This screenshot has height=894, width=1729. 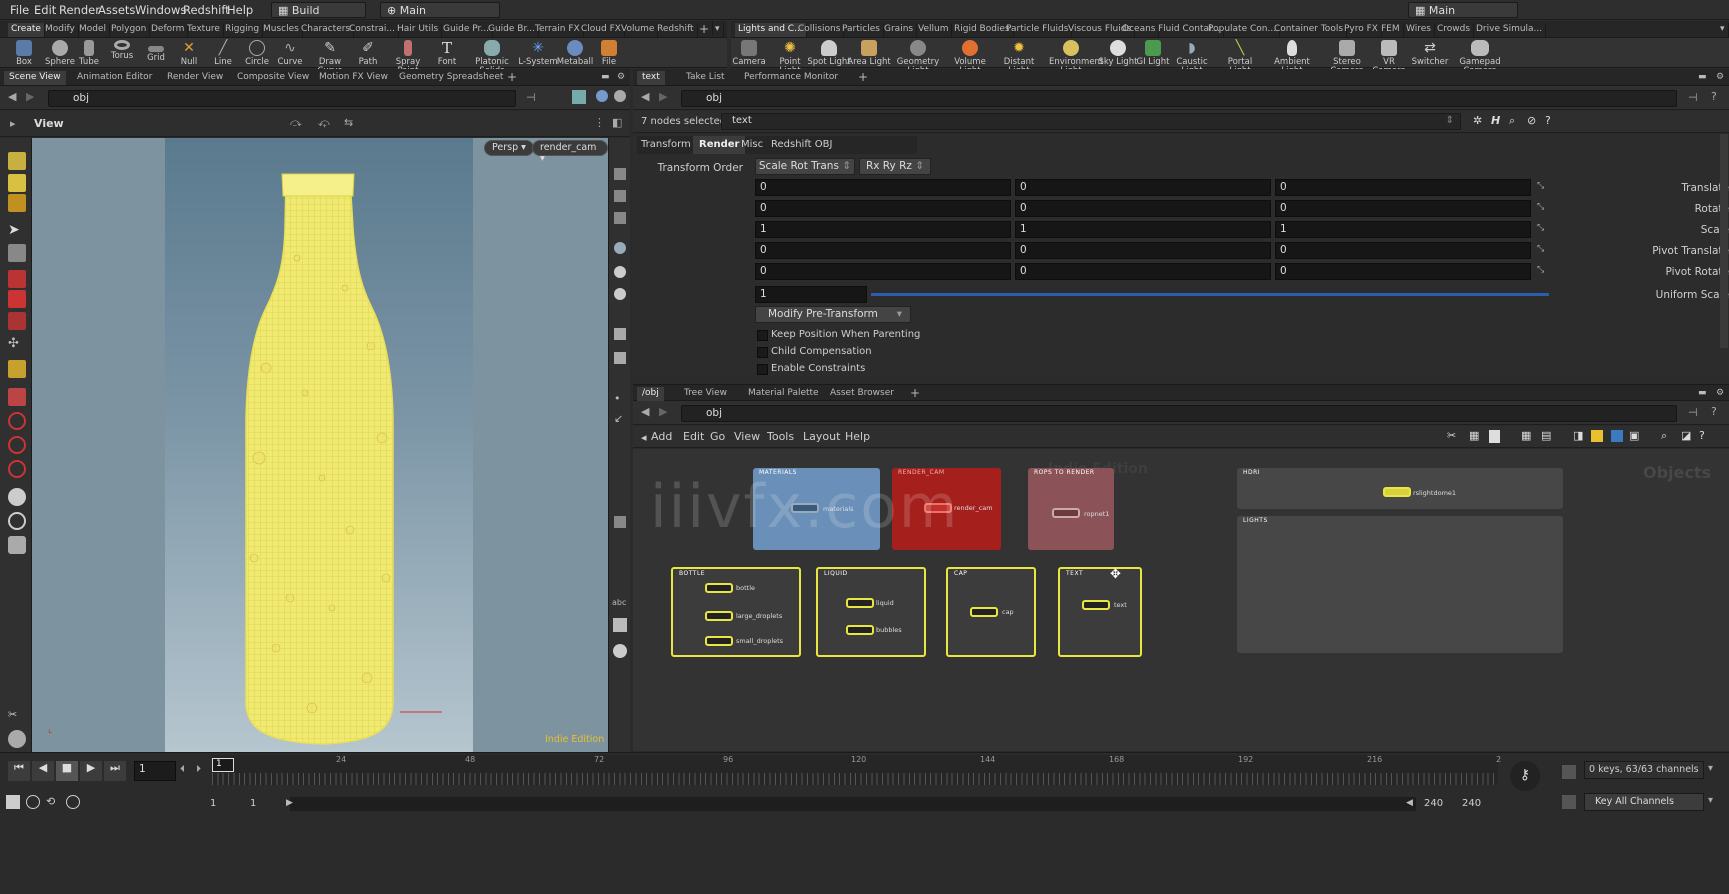 What do you see at coordinates (50, 801) in the screenshot?
I see `loop-icon: ⟲` at bounding box center [50, 801].